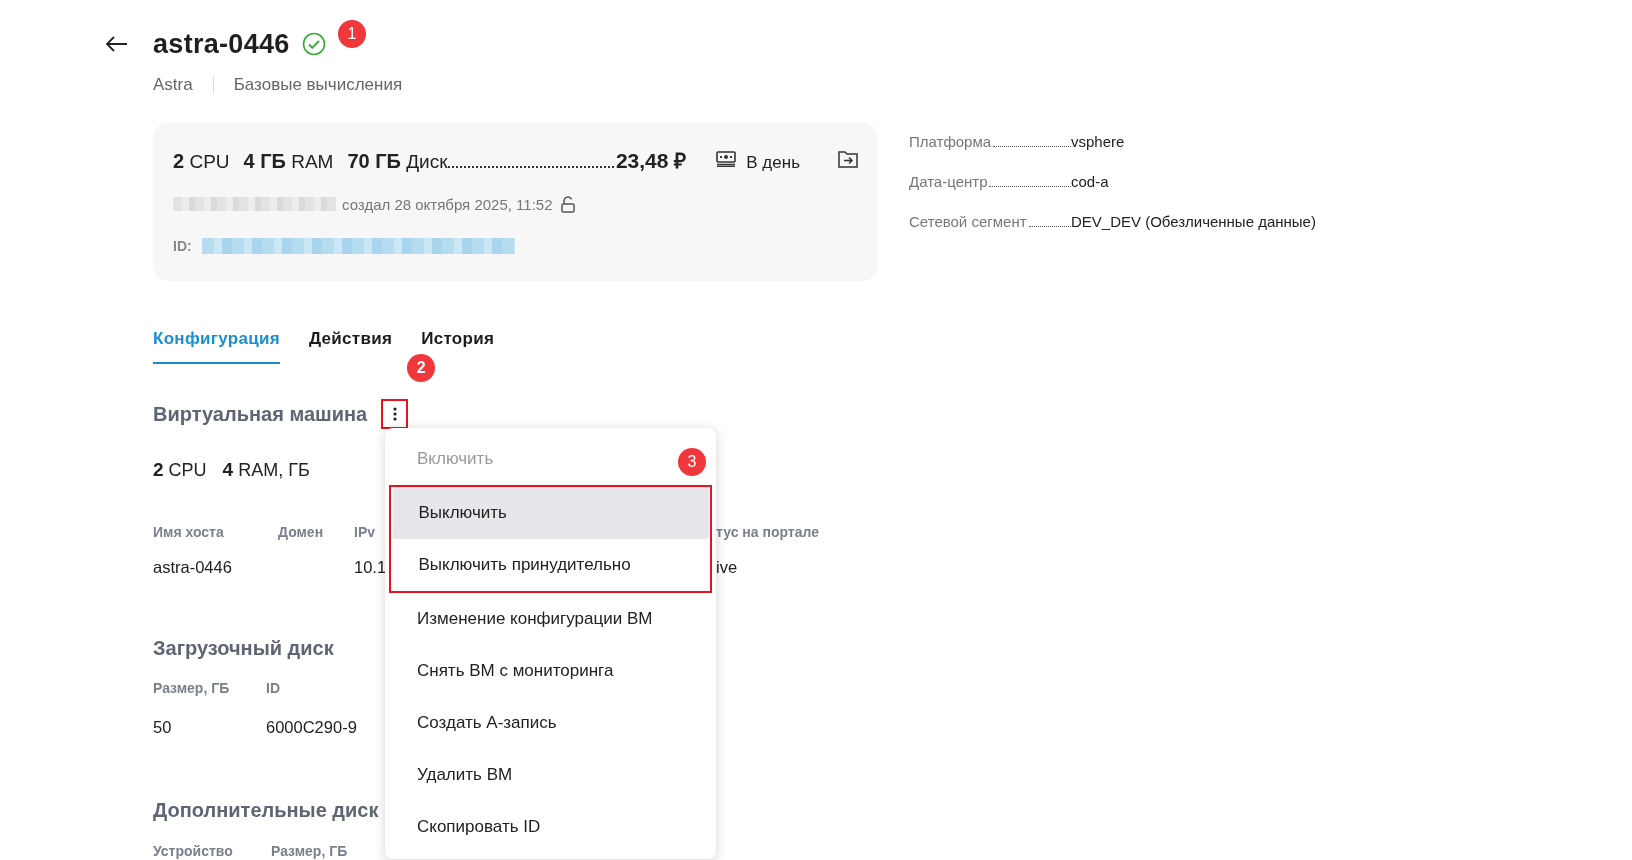 The width and height of the screenshot is (1632, 860). What do you see at coordinates (651, 161) in the screenshot?
I see `price: 23,48 ₽` at bounding box center [651, 161].